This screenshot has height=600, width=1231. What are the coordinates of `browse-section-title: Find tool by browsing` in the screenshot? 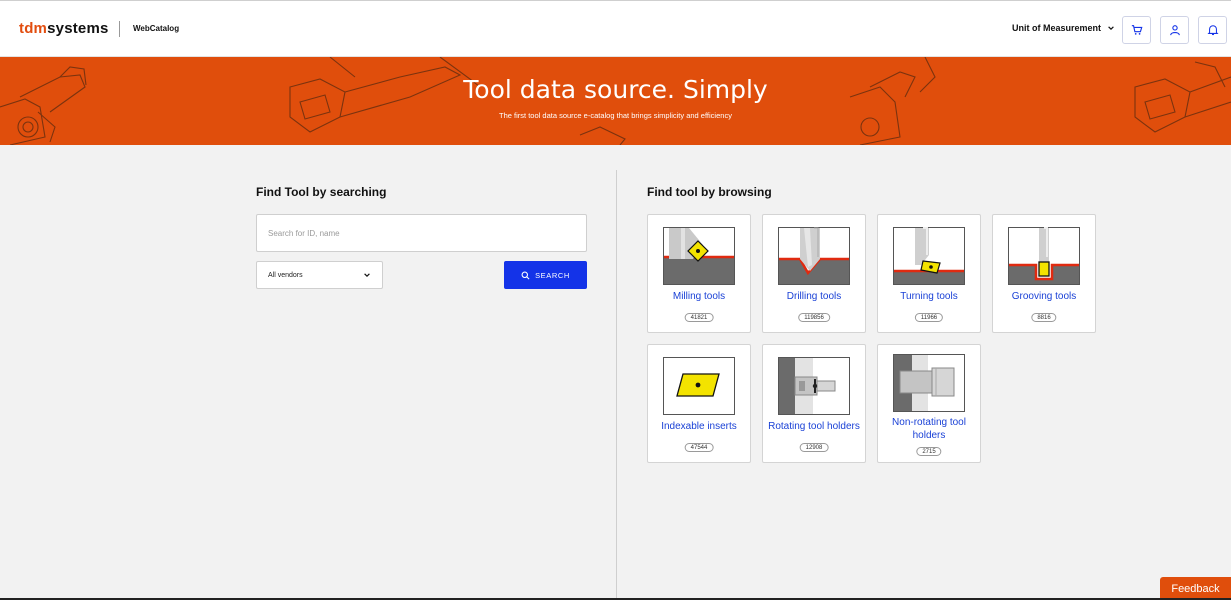 It's located at (709, 192).